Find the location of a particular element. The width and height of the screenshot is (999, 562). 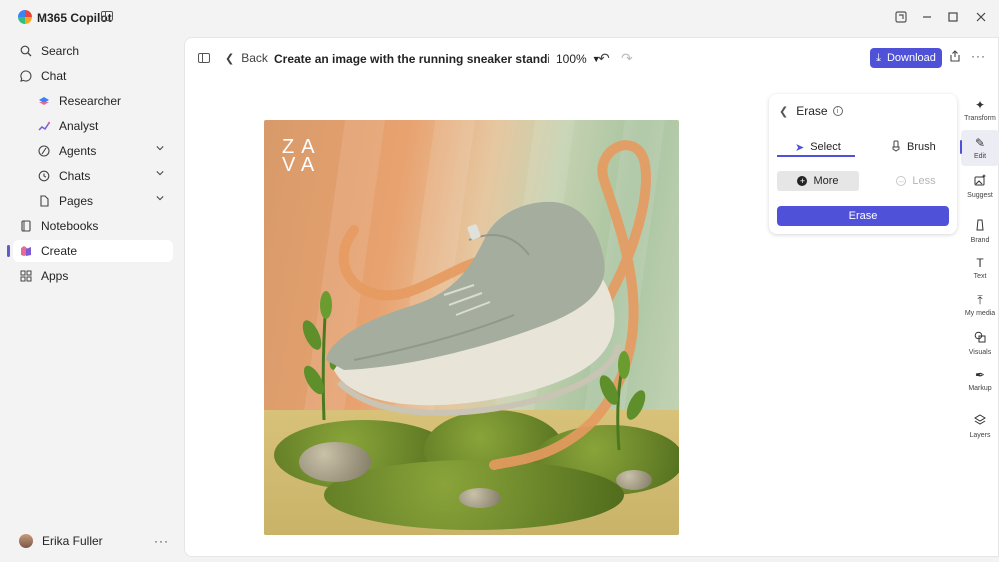

rail-transform: ✦ Transform is located at coordinates (980, 110).